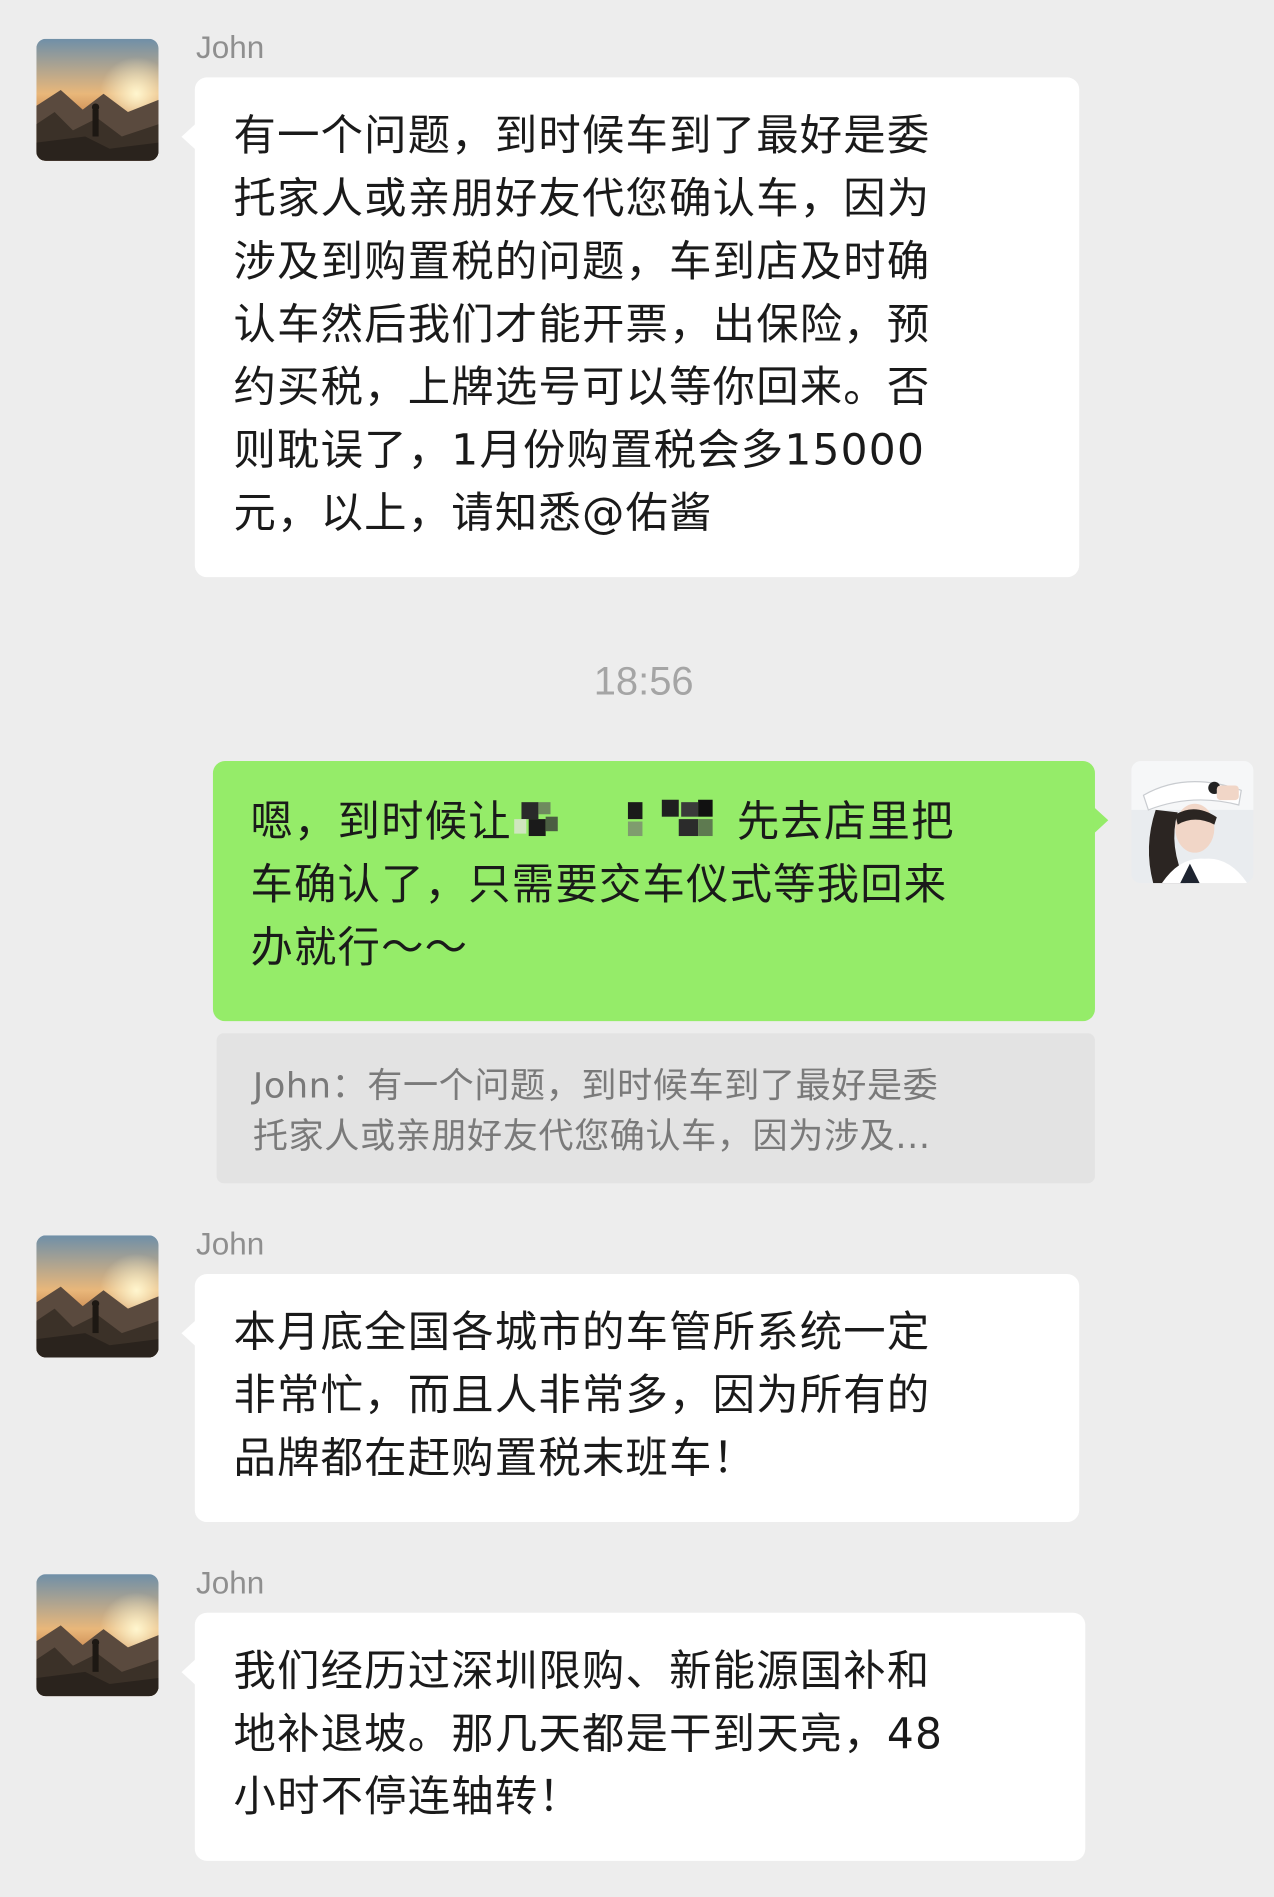  What do you see at coordinates (473, 514) in the screenshot?
I see `message-line: 元，以上，请知悉@佑酱` at bounding box center [473, 514].